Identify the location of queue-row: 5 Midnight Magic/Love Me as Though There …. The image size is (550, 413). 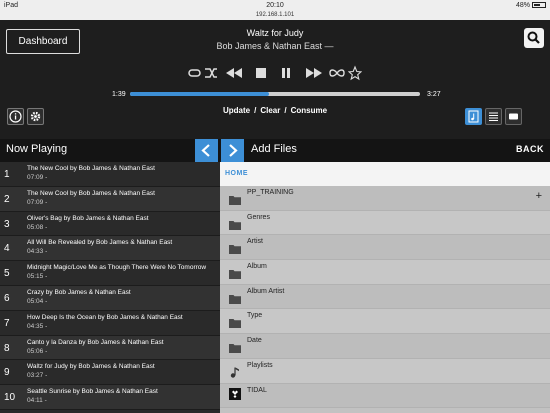
(110, 273).